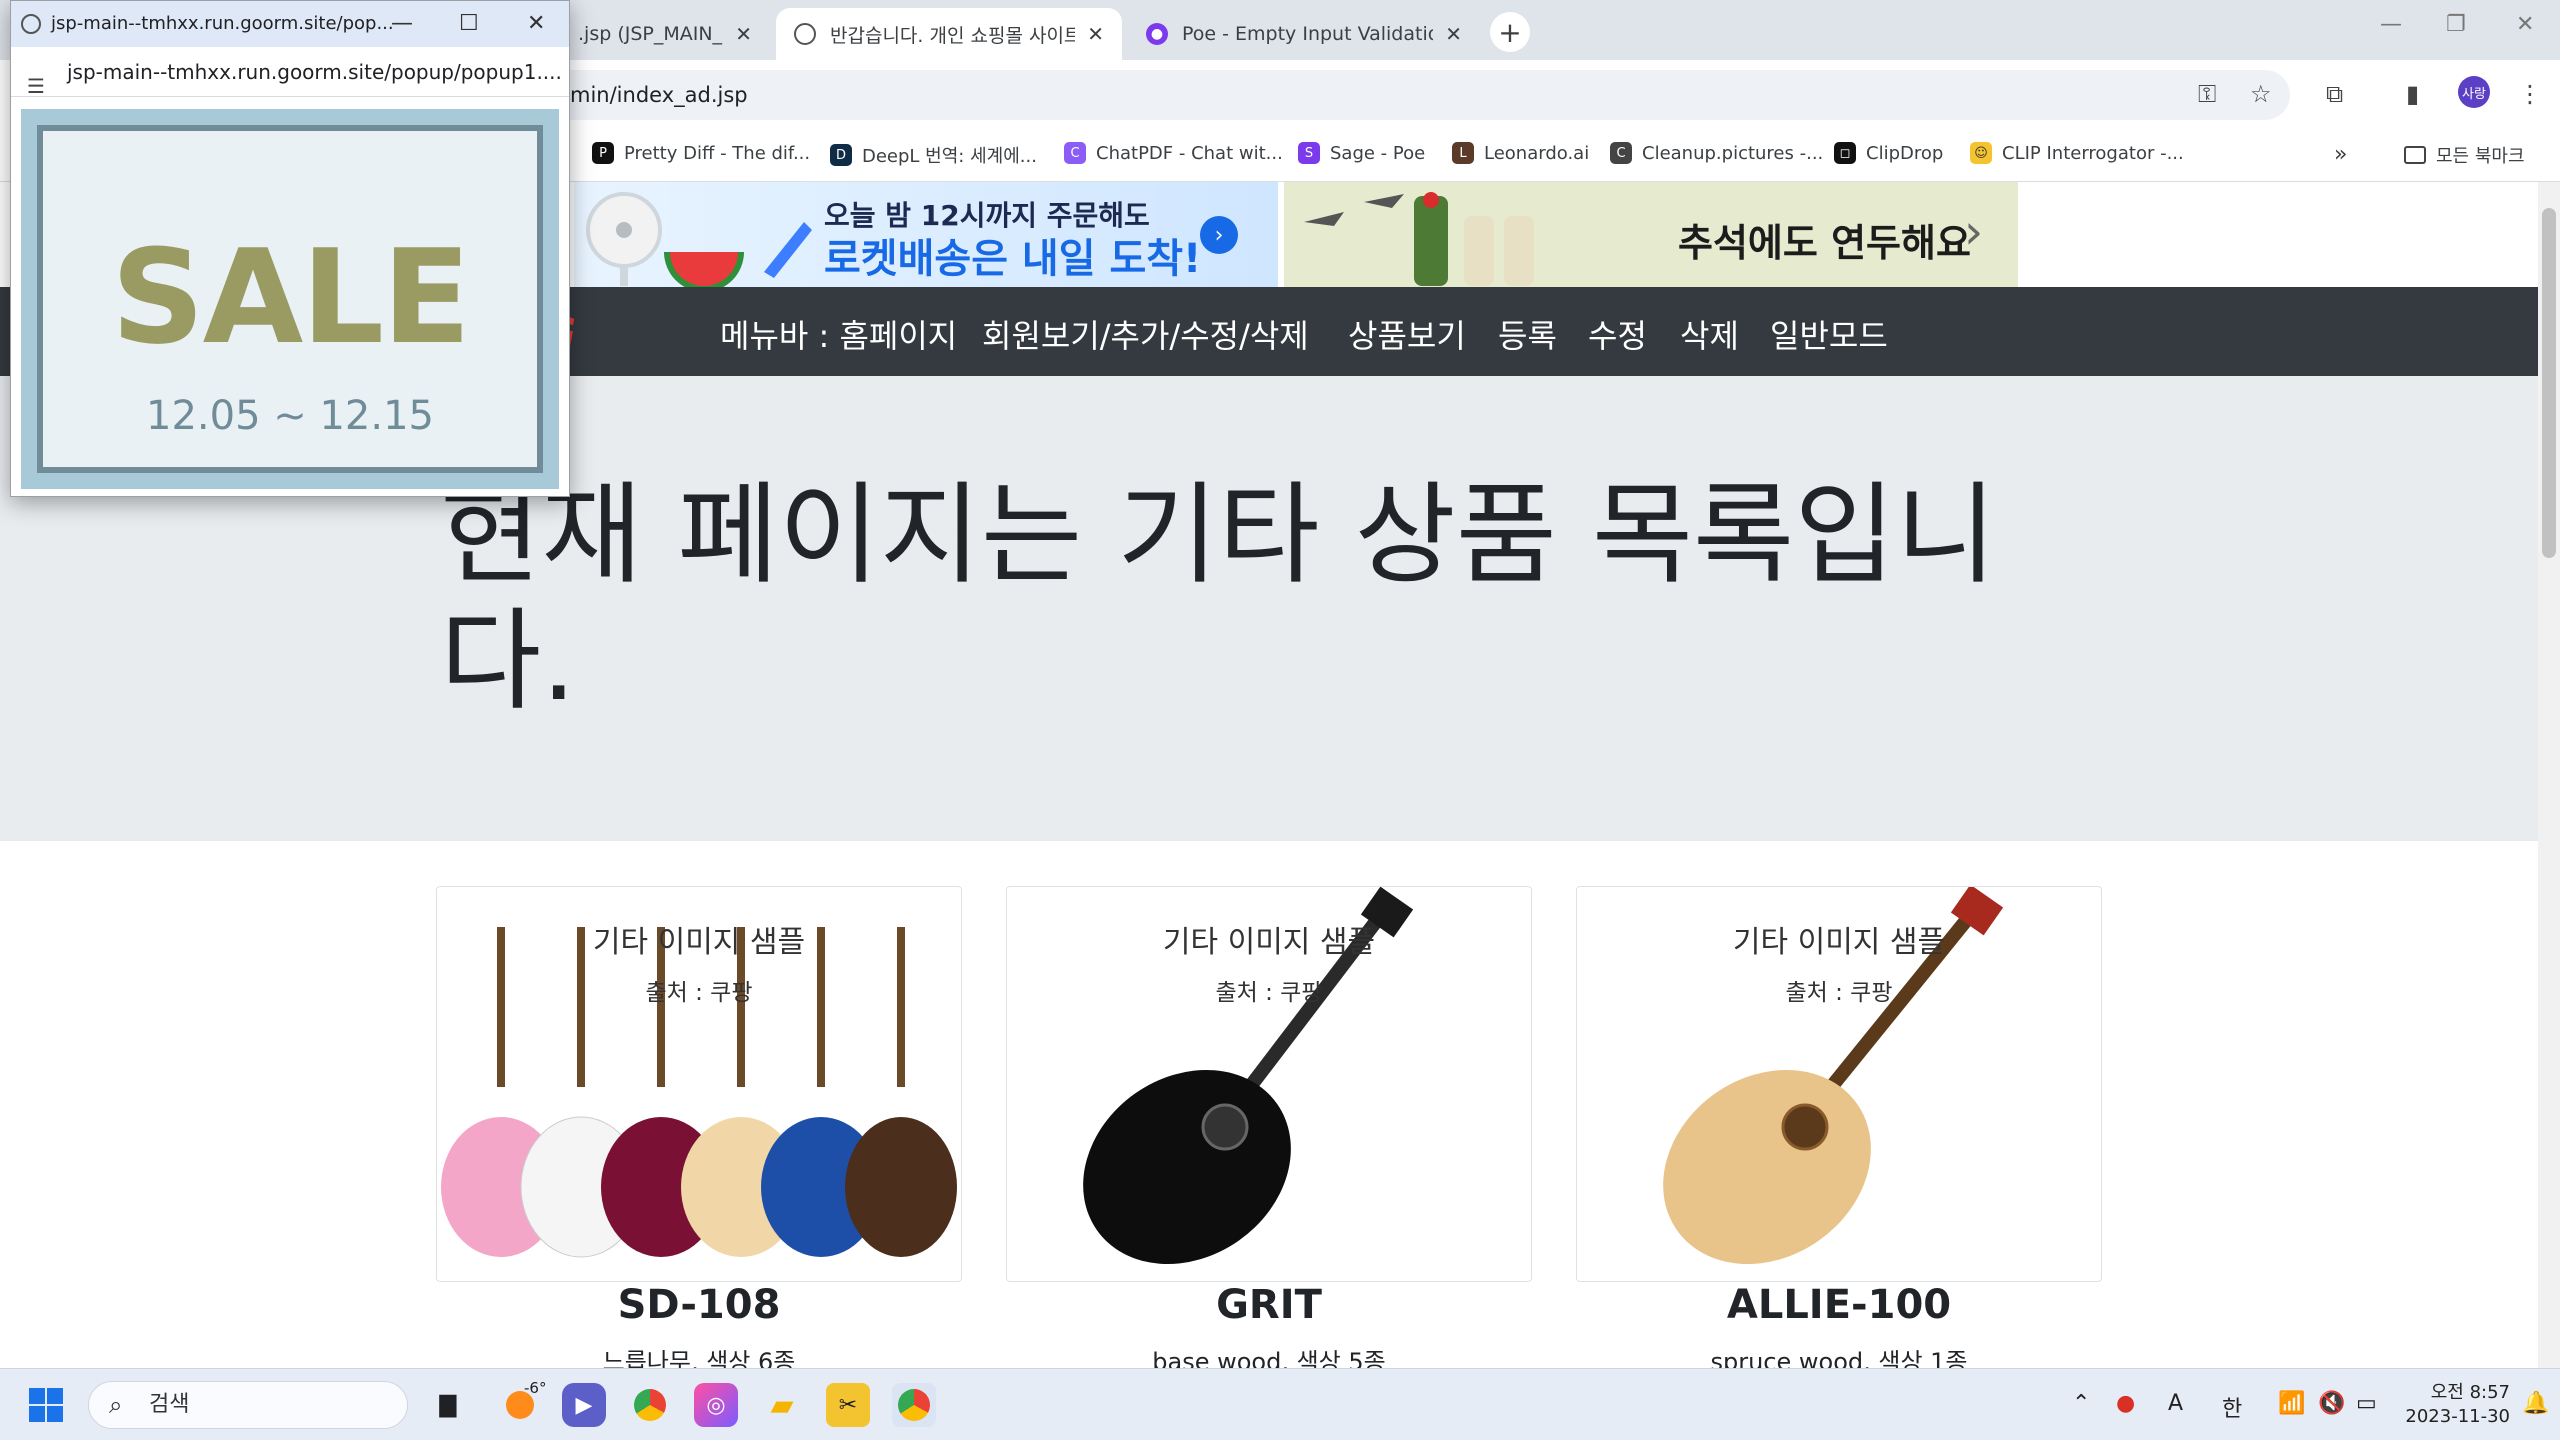  What do you see at coordinates (1075, 153) in the screenshot?
I see `chatpdf-icon: C` at bounding box center [1075, 153].